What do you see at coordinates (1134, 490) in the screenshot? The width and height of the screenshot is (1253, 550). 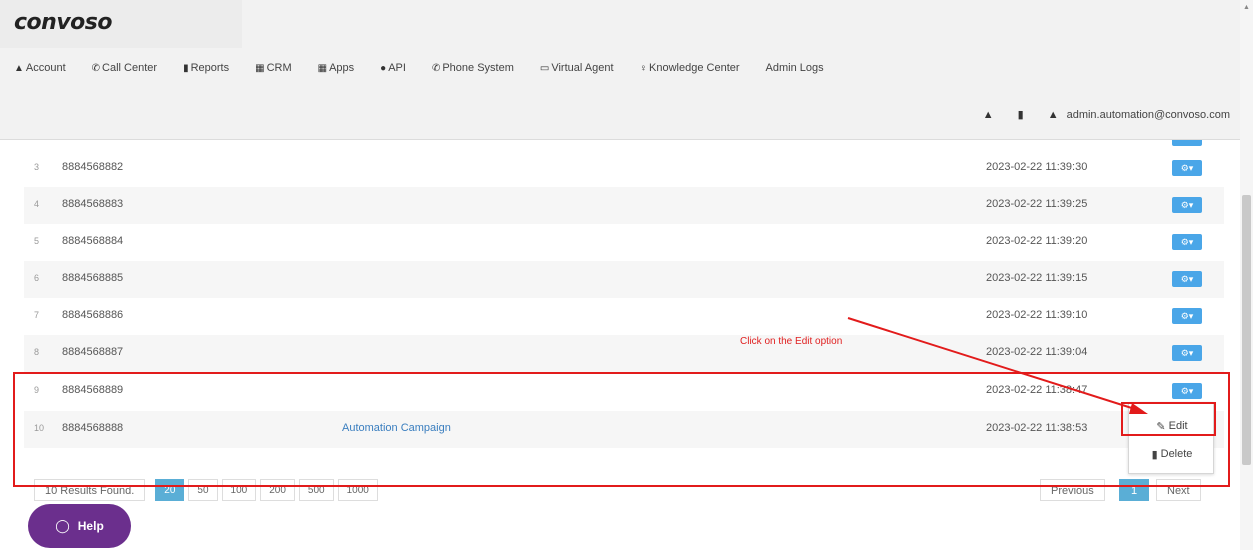 I see `page-number-button: 1` at bounding box center [1134, 490].